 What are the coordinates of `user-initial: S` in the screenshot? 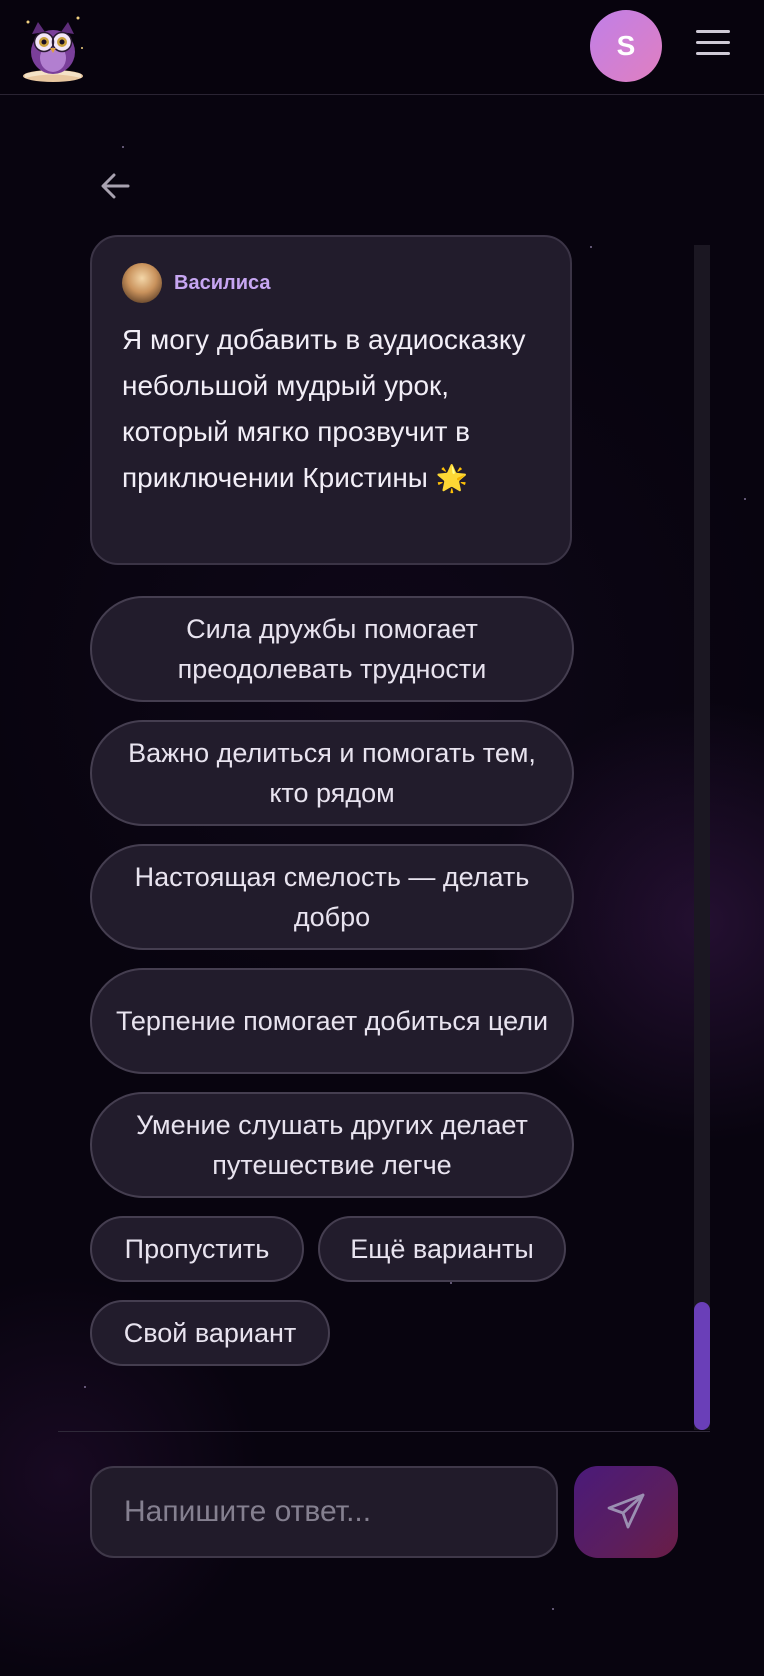 It's located at (626, 45).